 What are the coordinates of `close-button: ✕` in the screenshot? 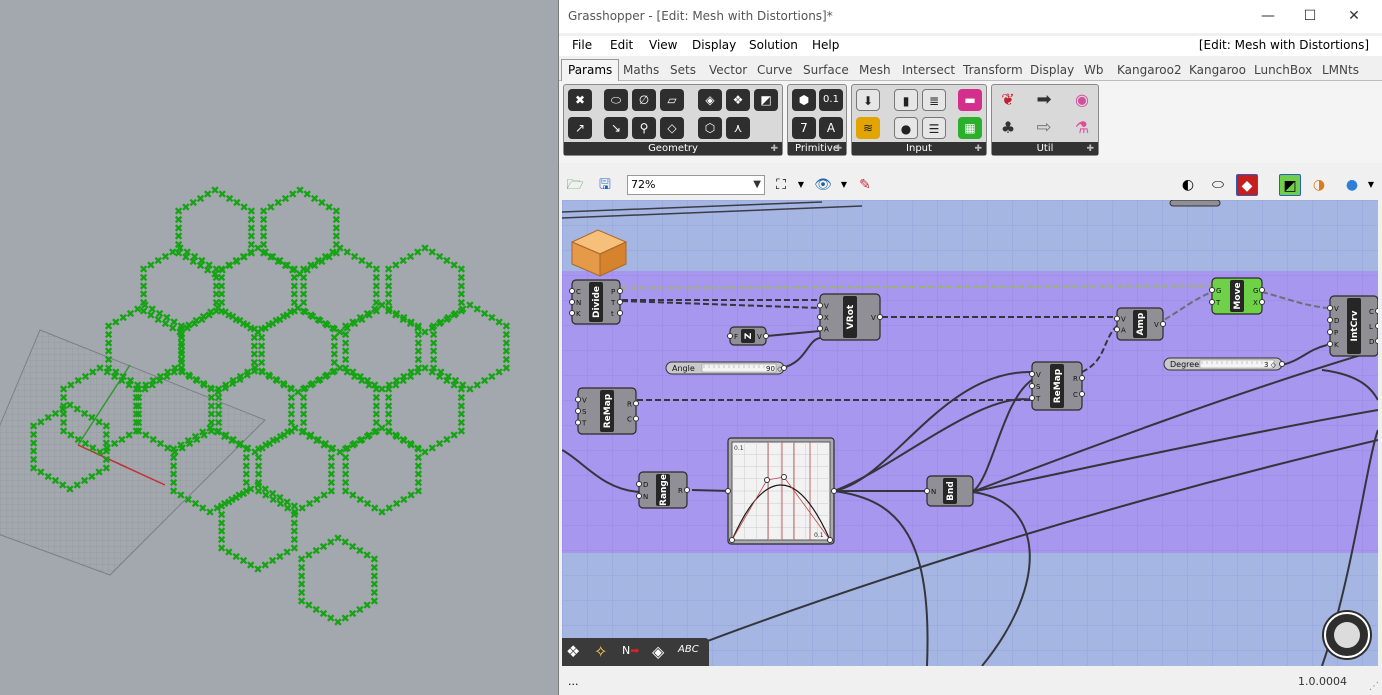 It's located at (1354, 16).